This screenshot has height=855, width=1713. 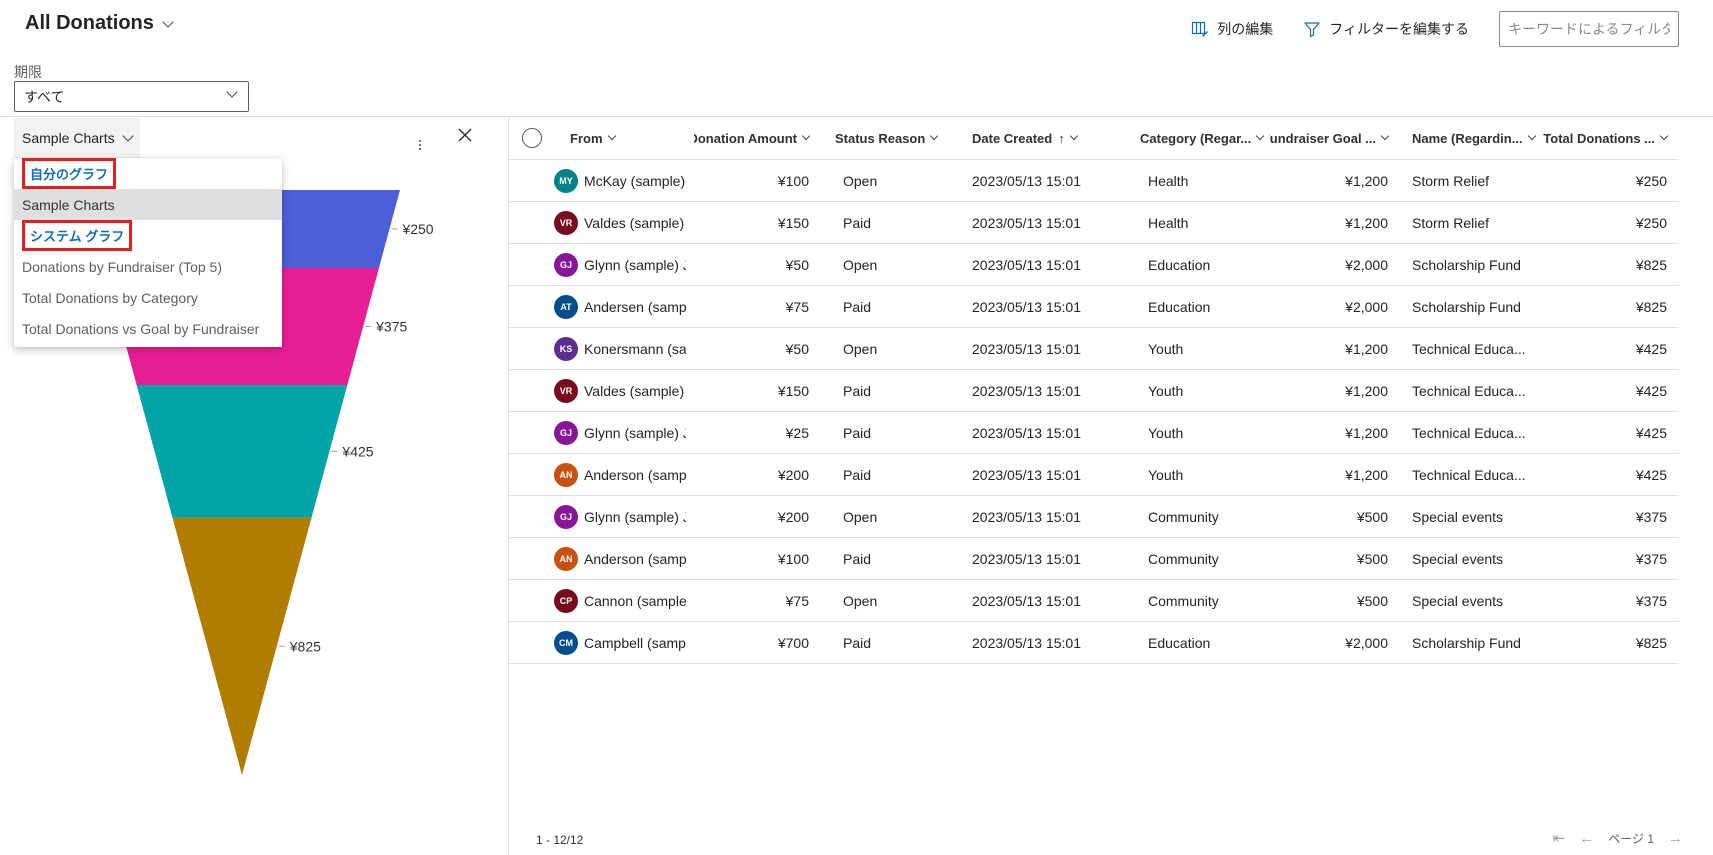 I want to click on column-header-date-created: Date Created ↑, so click(x=1049, y=138).